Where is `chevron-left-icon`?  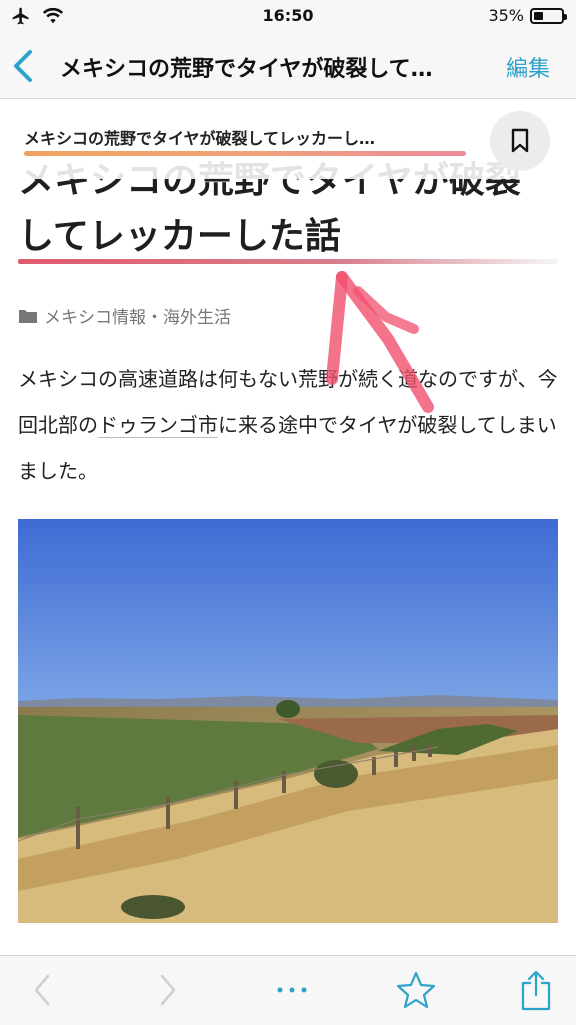 chevron-left-icon is located at coordinates (23, 66).